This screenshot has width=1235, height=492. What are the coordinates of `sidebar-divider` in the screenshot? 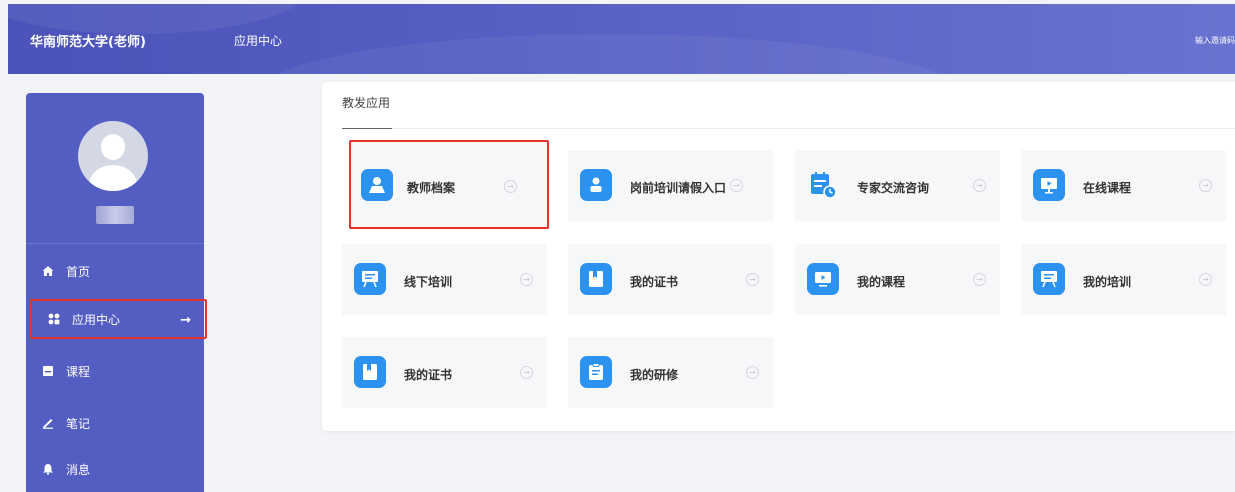 It's located at (115, 243).